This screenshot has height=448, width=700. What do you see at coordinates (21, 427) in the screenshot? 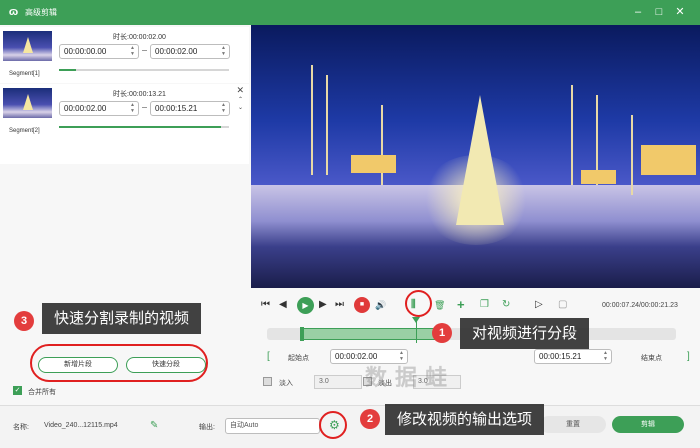
I see `name-label: 名称:` at bounding box center [21, 427].